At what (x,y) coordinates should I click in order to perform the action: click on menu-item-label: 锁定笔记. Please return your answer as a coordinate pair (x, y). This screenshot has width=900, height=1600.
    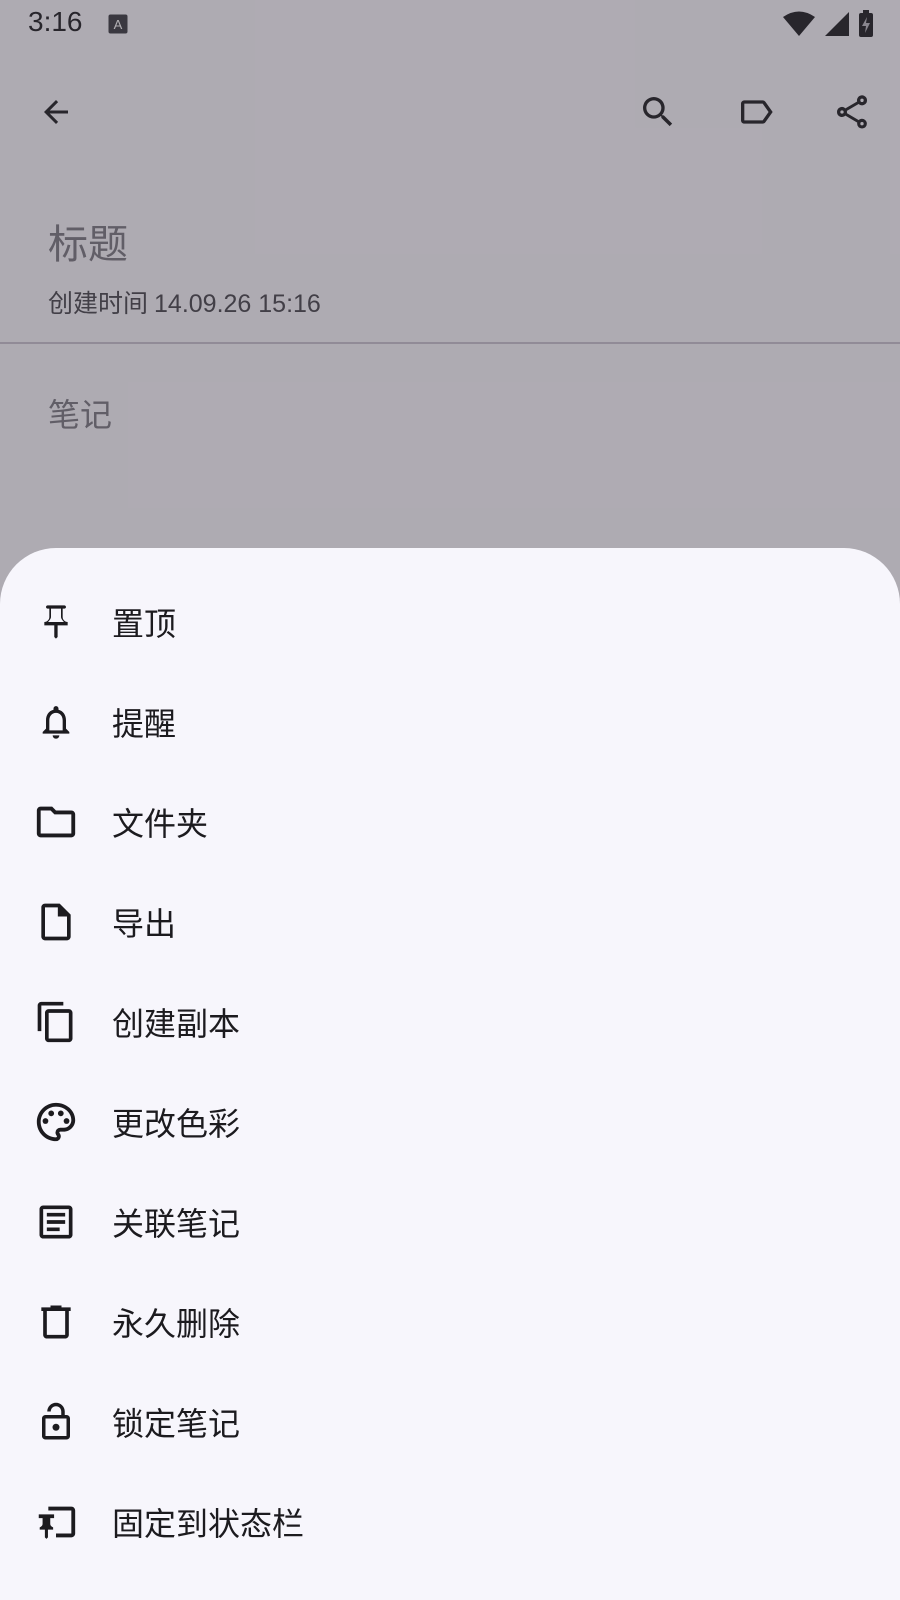
    Looking at the image, I should click on (176, 1424).